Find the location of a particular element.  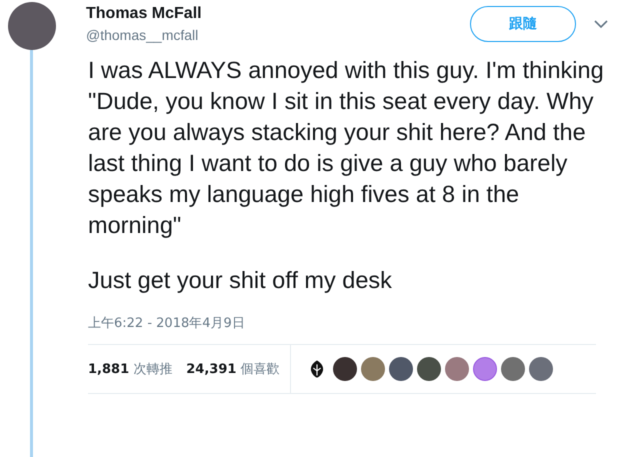

author-handle: @thomas__mcfall is located at coordinates (278, 35).